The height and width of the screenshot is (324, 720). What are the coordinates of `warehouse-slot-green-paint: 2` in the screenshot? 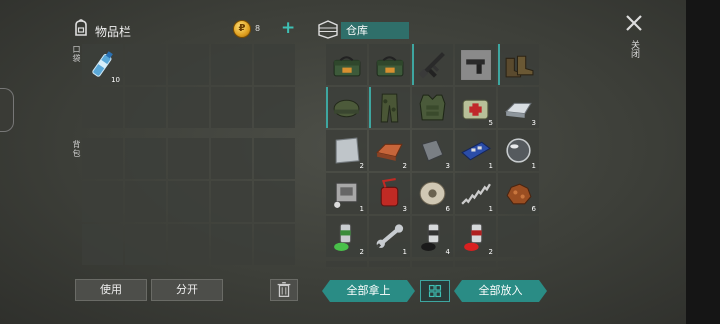 It's located at (346, 236).